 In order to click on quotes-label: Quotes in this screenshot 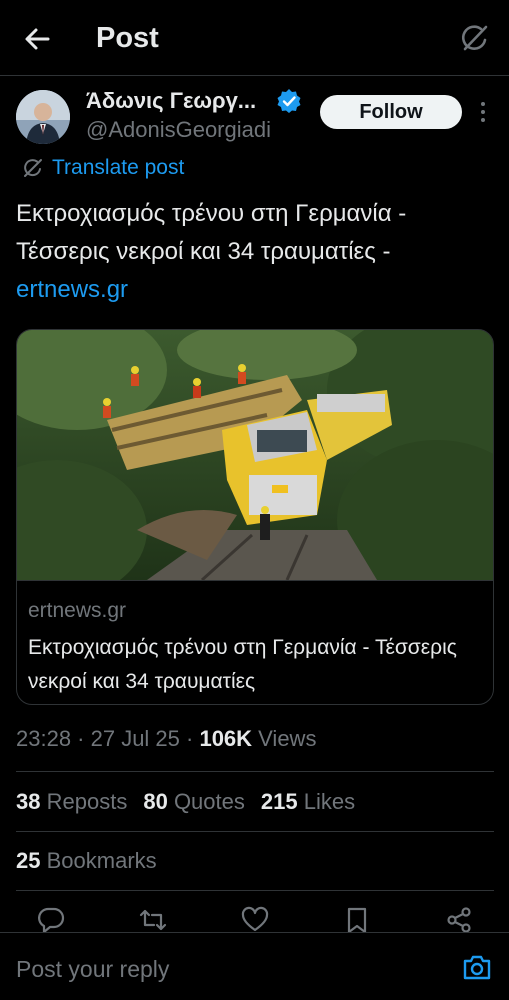, I will do `click(209, 801)`.